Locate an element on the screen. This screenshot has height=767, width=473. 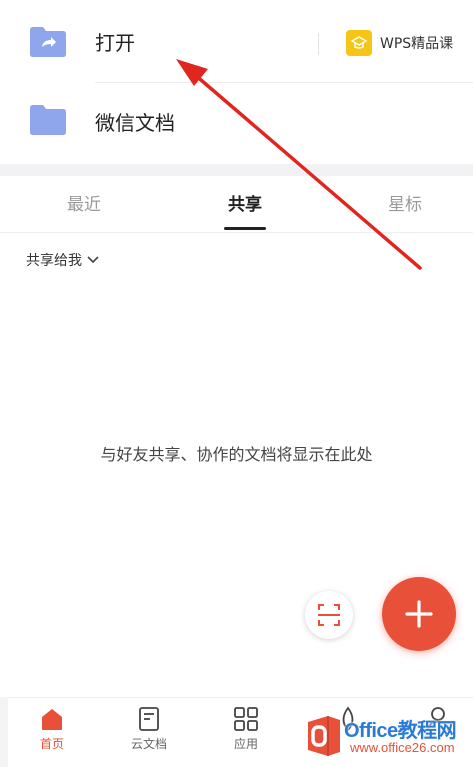
nav-apps: 应用 is located at coordinates (246, 729).